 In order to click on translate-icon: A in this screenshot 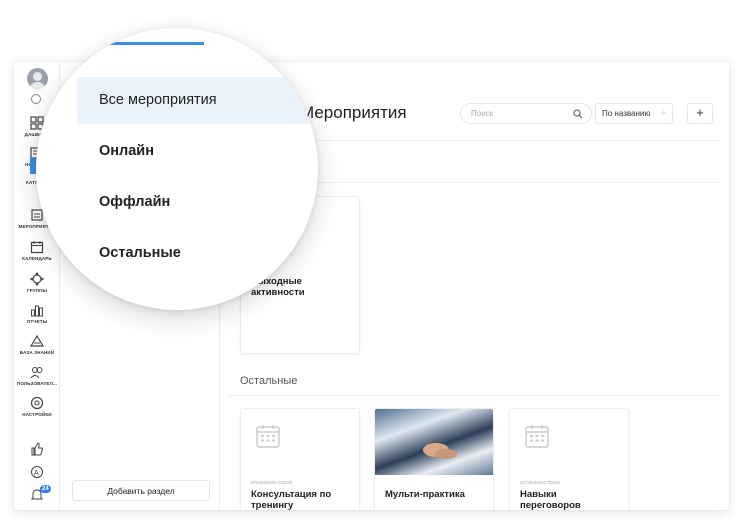, I will do `click(37, 472)`.